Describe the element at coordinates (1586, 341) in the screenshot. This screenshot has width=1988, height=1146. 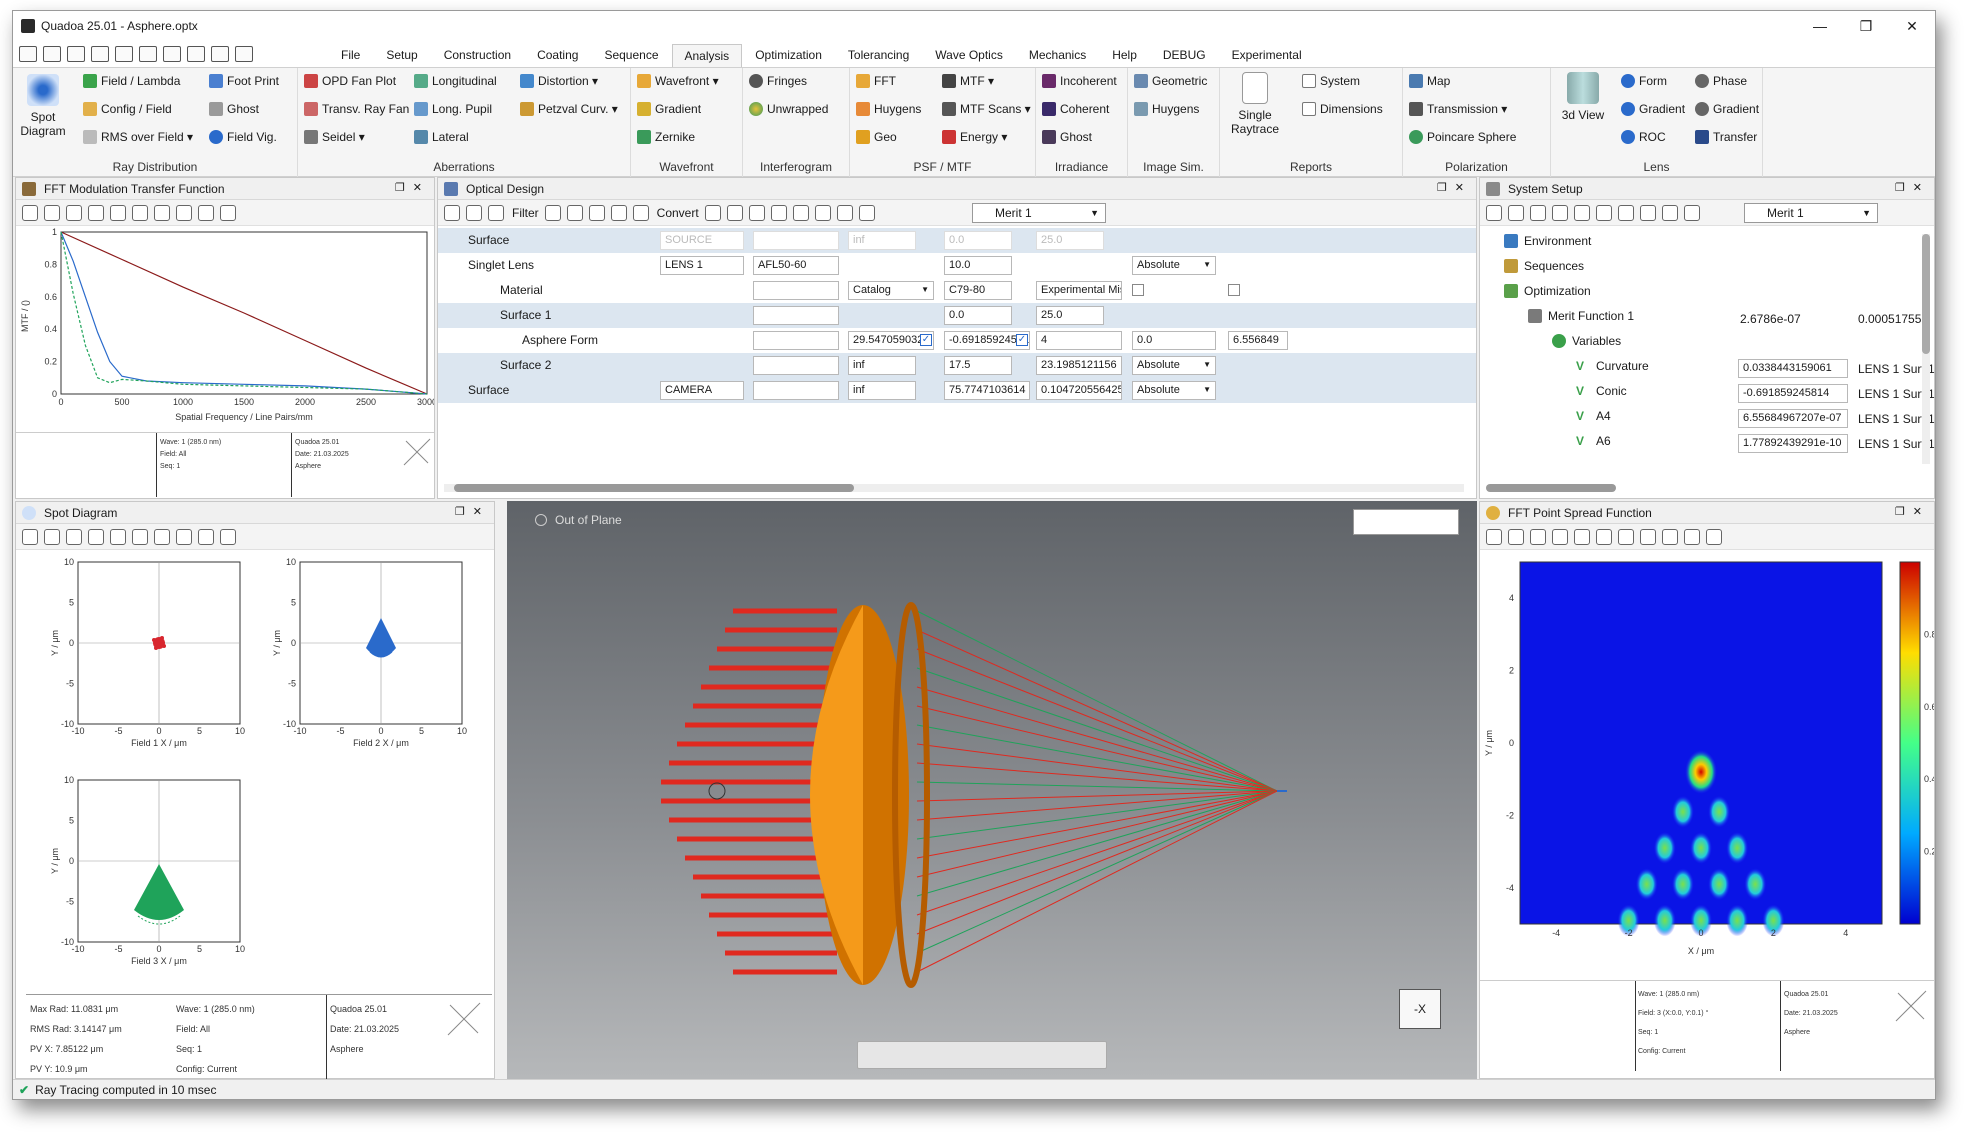
I see `tree-variables: Variables` at that location.